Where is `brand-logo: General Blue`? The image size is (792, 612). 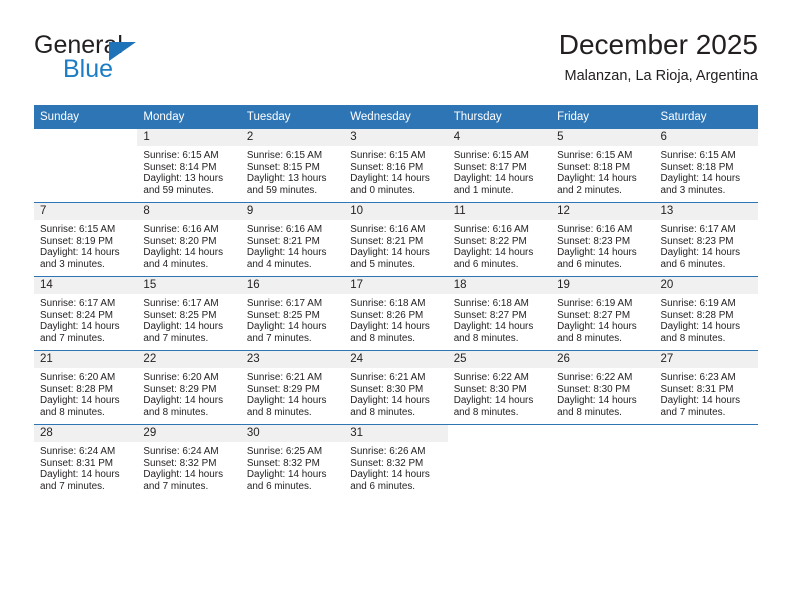 brand-logo: General Blue is located at coordinates (149, 63).